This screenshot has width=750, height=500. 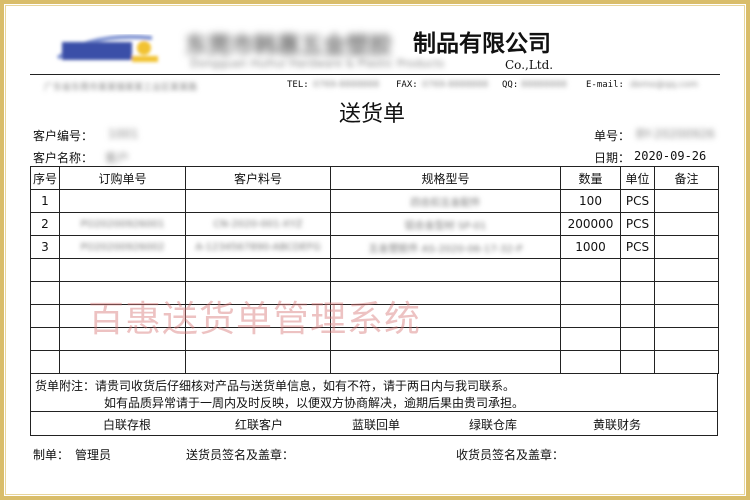 What do you see at coordinates (45, 201) in the screenshot?
I see `cell-no: 1` at bounding box center [45, 201].